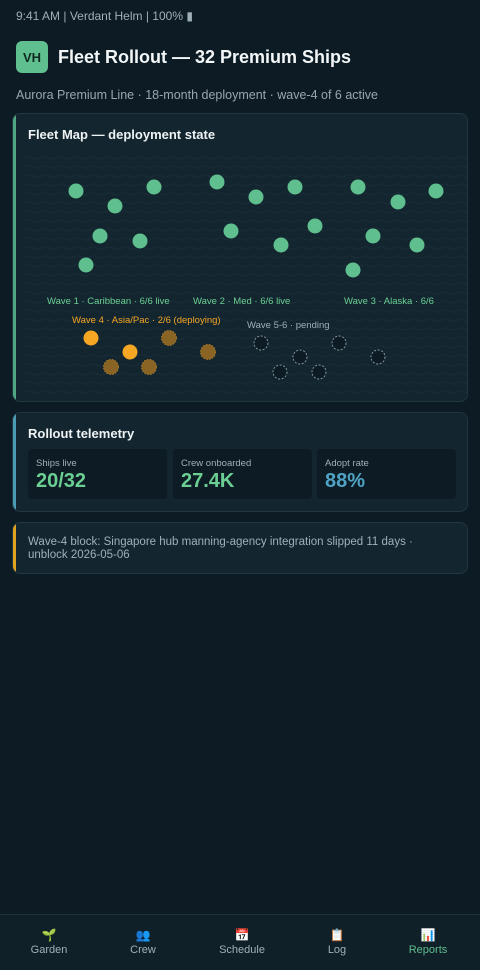 Image resolution: width=480 pixels, height=970 pixels. I want to click on tab-crew: 👥 Crew, so click(143, 942).